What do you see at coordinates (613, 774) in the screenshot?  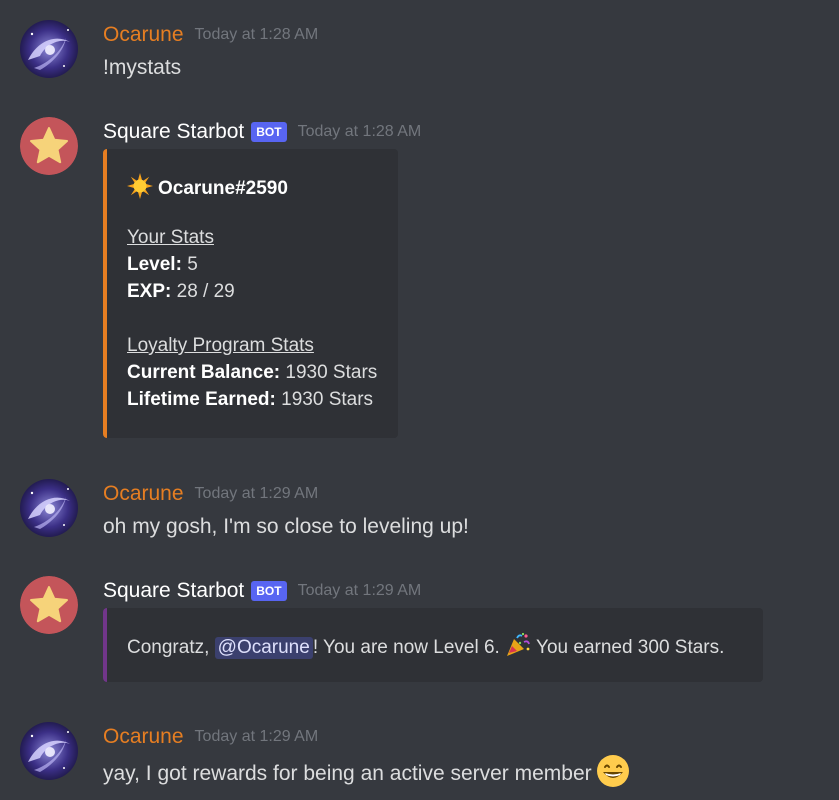 I see `grinning-face-icon` at bounding box center [613, 774].